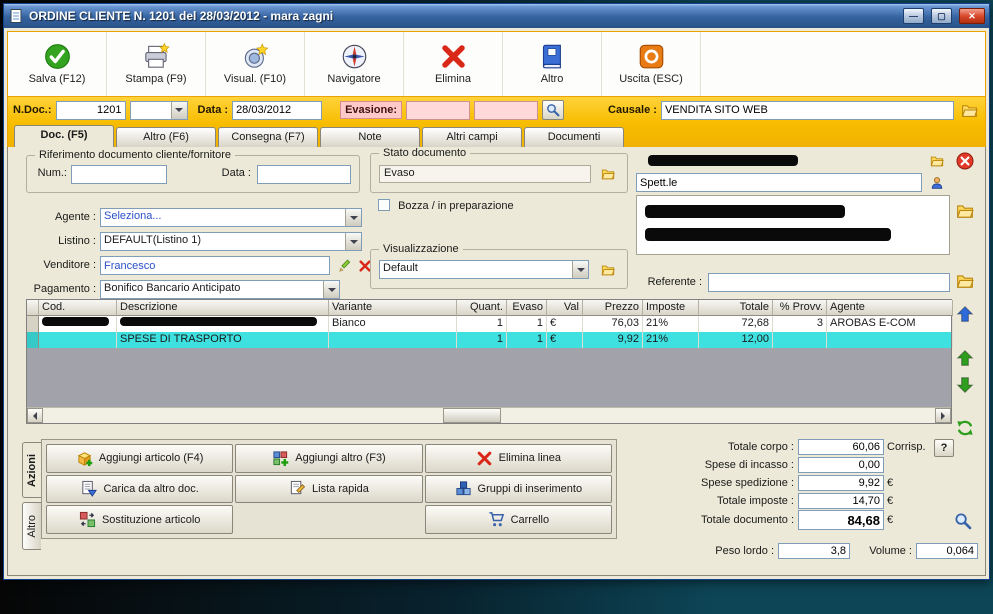 This screenshot has height=614, width=993. I want to click on totale-documento-input, so click(841, 520).